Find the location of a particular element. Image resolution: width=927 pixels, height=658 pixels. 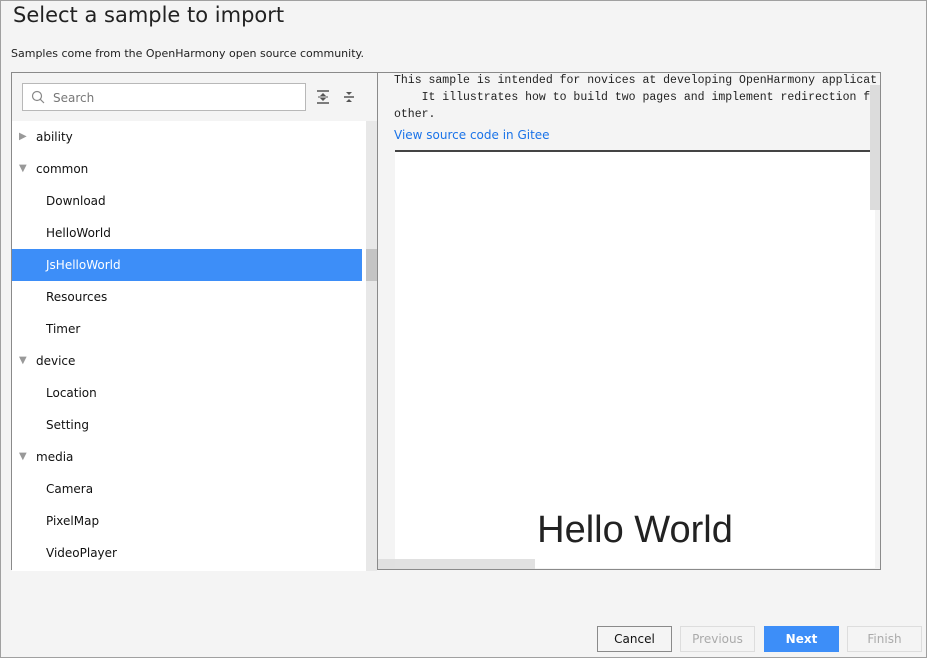

tree-item-label: Timer is located at coordinates (63, 329).